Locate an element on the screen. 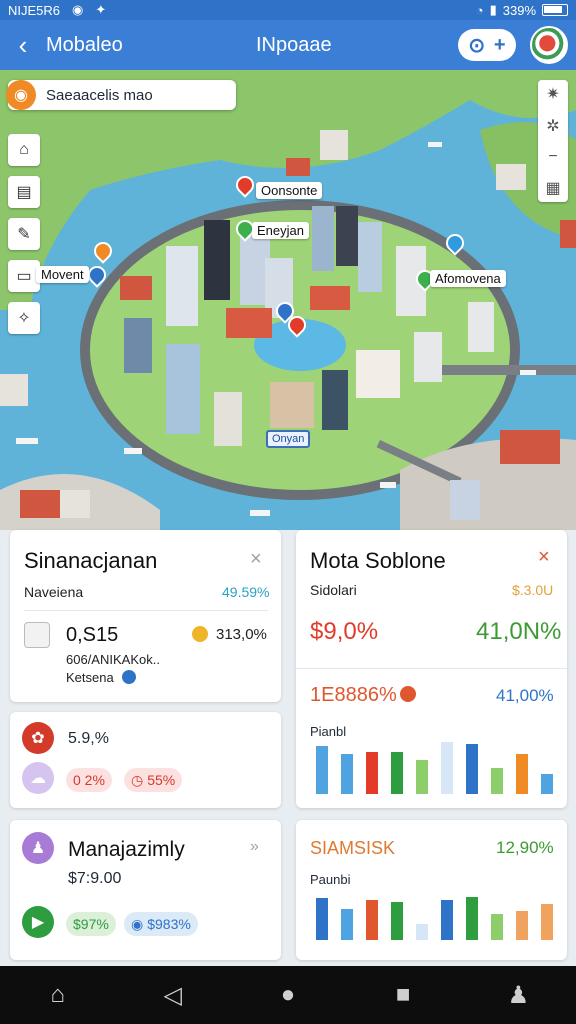  card1-subtitle-value: 49.59% is located at coordinates (246, 592).